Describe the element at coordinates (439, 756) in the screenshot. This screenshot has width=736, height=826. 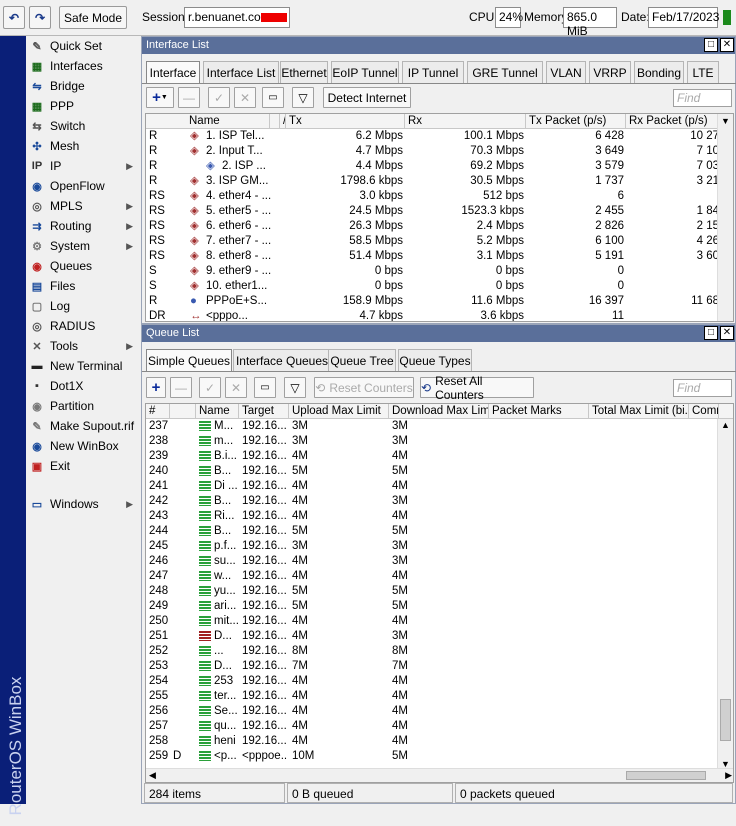
I see `table-row: 259 D <p... <pppoe... 10M 5M` at that location.